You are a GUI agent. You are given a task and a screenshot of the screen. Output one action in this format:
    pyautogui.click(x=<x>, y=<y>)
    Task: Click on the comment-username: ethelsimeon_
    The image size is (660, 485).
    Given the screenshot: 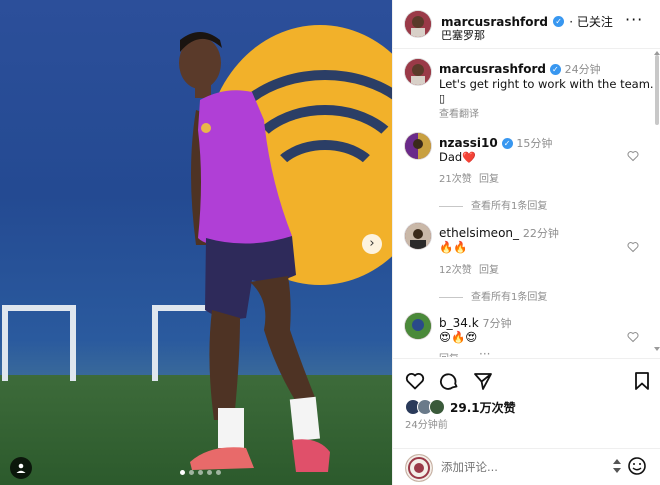 What is the action you would take?
    pyautogui.click(x=479, y=233)
    